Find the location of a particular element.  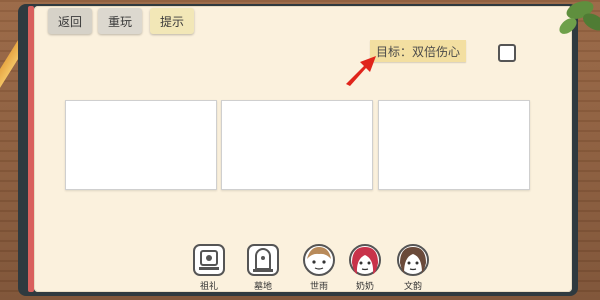

goal-checkbox is located at coordinates (507, 53).